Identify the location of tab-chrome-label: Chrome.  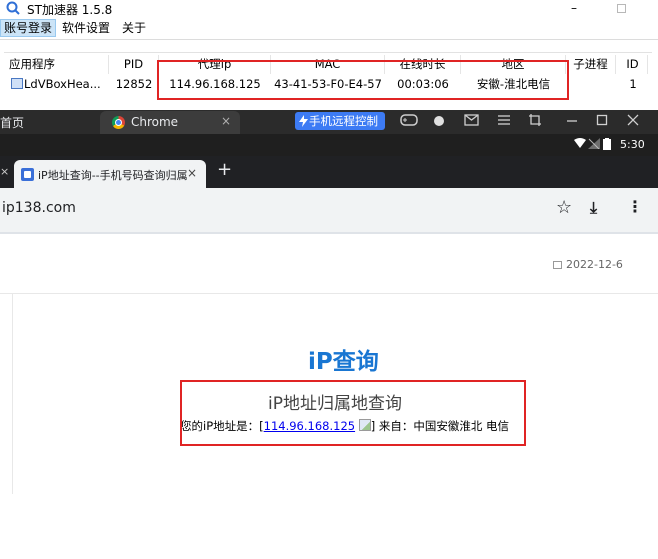
(155, 122).